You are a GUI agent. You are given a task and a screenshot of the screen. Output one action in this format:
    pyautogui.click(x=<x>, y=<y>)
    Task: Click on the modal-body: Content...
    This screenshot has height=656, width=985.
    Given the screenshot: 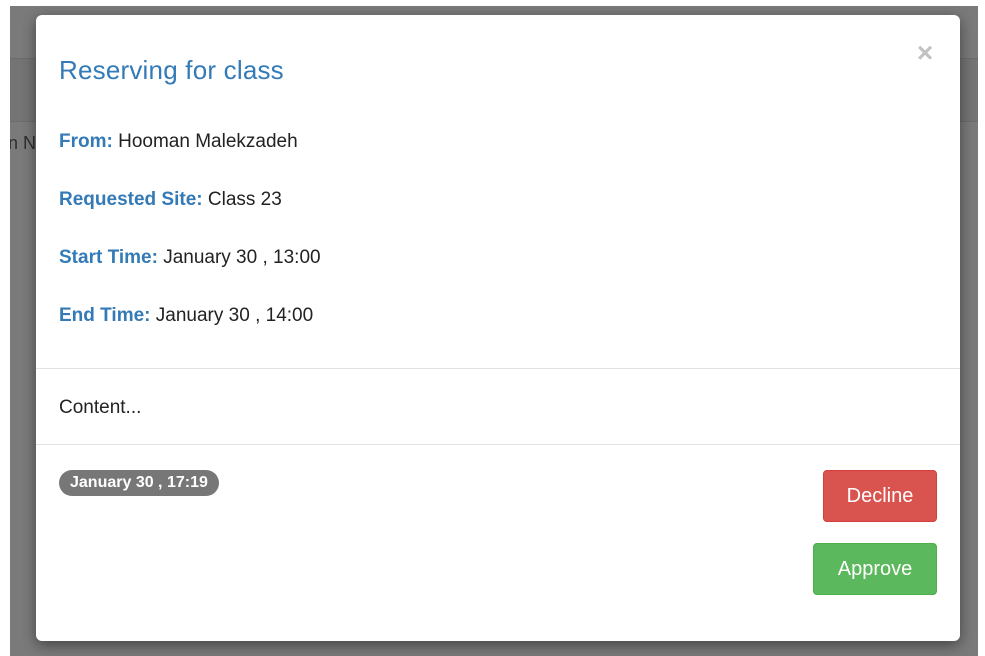 What is the action you would take?
    pyautogui.click(x=498, y=406)
    